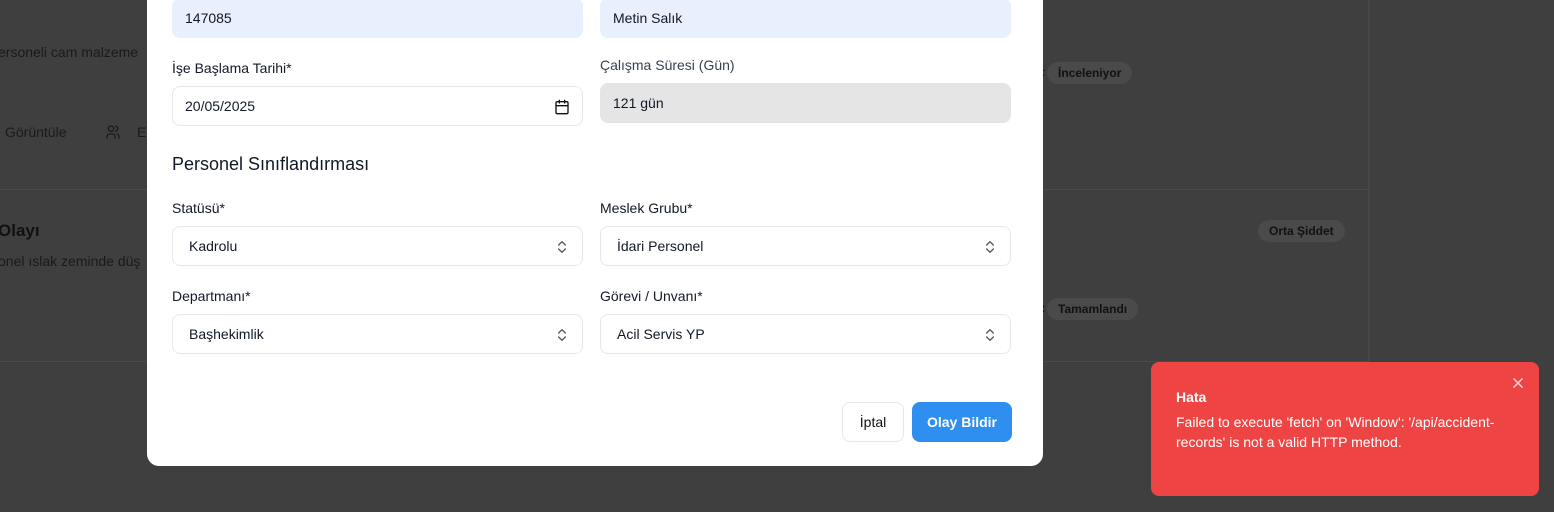 Image resolution: width=1554 pixels, height=512 pixels. Describe the element at coordinates (1191, 397) in the screenshot. I see `toast-title: Hata` at that location.